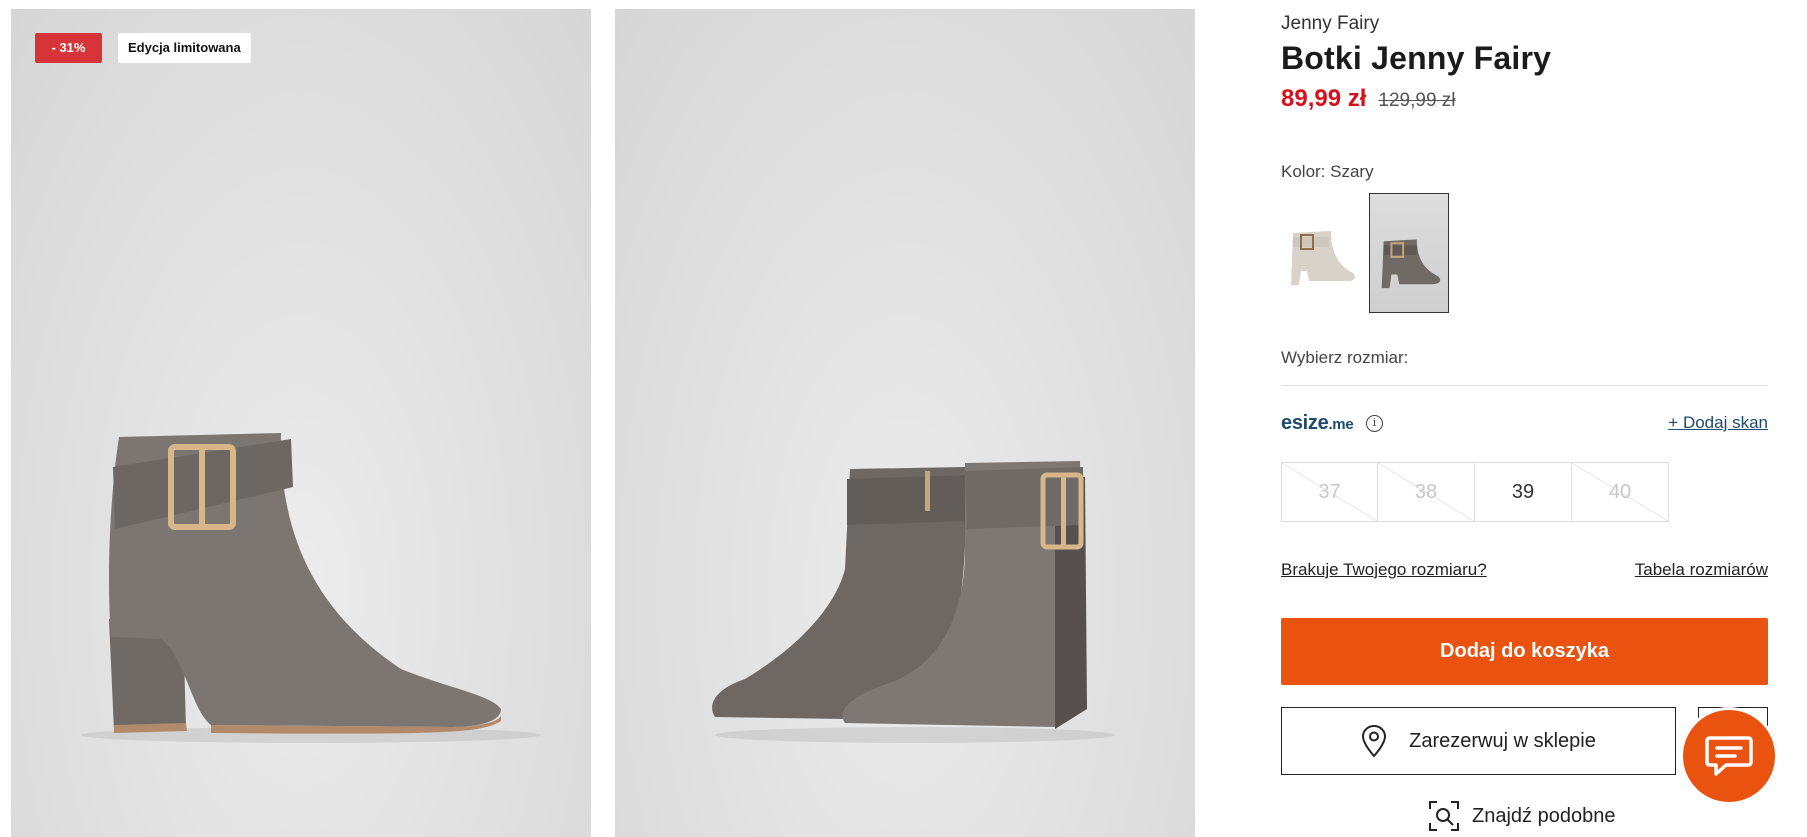 Image resolution: width=1807 pixels, height=837 pixels. Describe the element at coordinates (1329, 492) in the screenshot. I see `size-option-37: 37` at that location.